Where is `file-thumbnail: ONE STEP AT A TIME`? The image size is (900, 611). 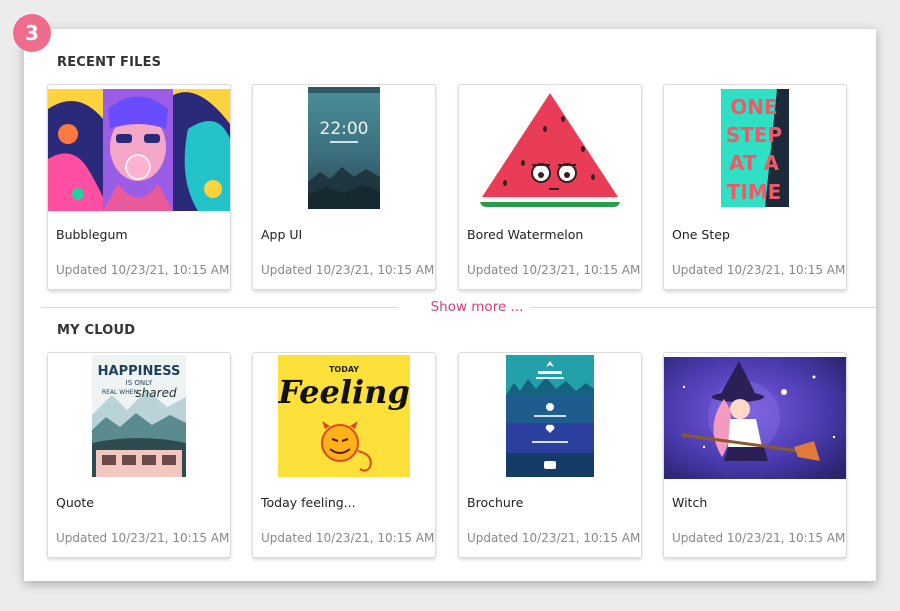
file-thumbnail: ONE STEP AT A TIME is located at coordinates (755, 148).